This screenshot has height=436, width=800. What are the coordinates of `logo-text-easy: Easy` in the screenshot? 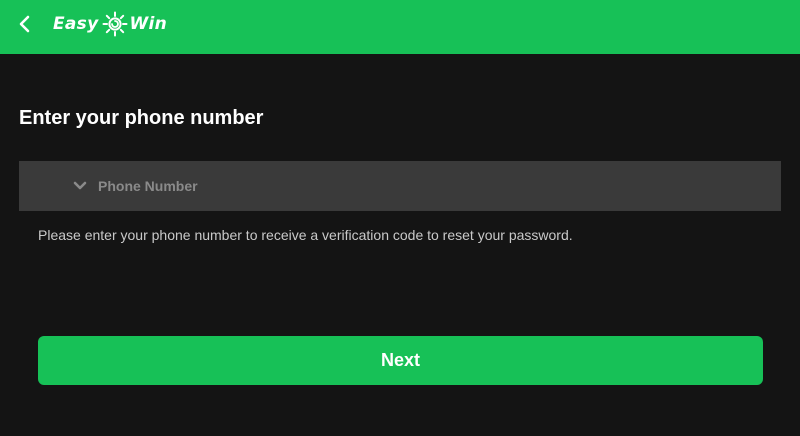 It's located at (76, 24).